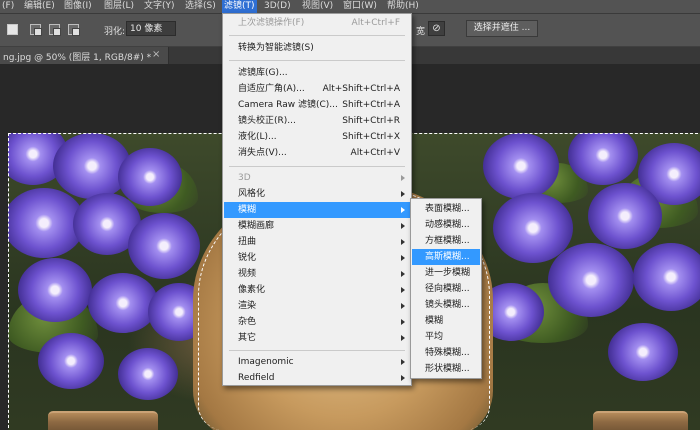 This screenshot has height=430, width=700. I want to click on menu-filter: 滤镜(T), so click(239, 6).